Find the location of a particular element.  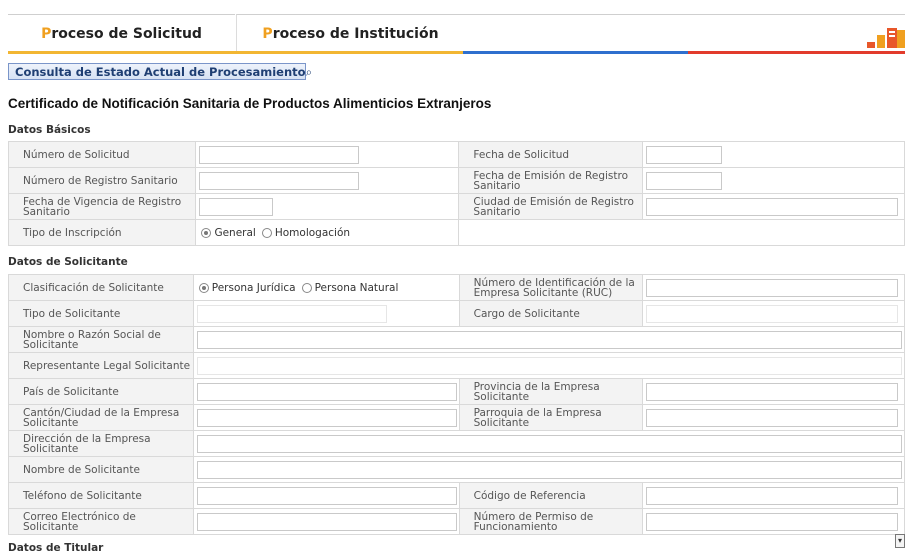

parroquia-field is located at coordinates (772, 417).